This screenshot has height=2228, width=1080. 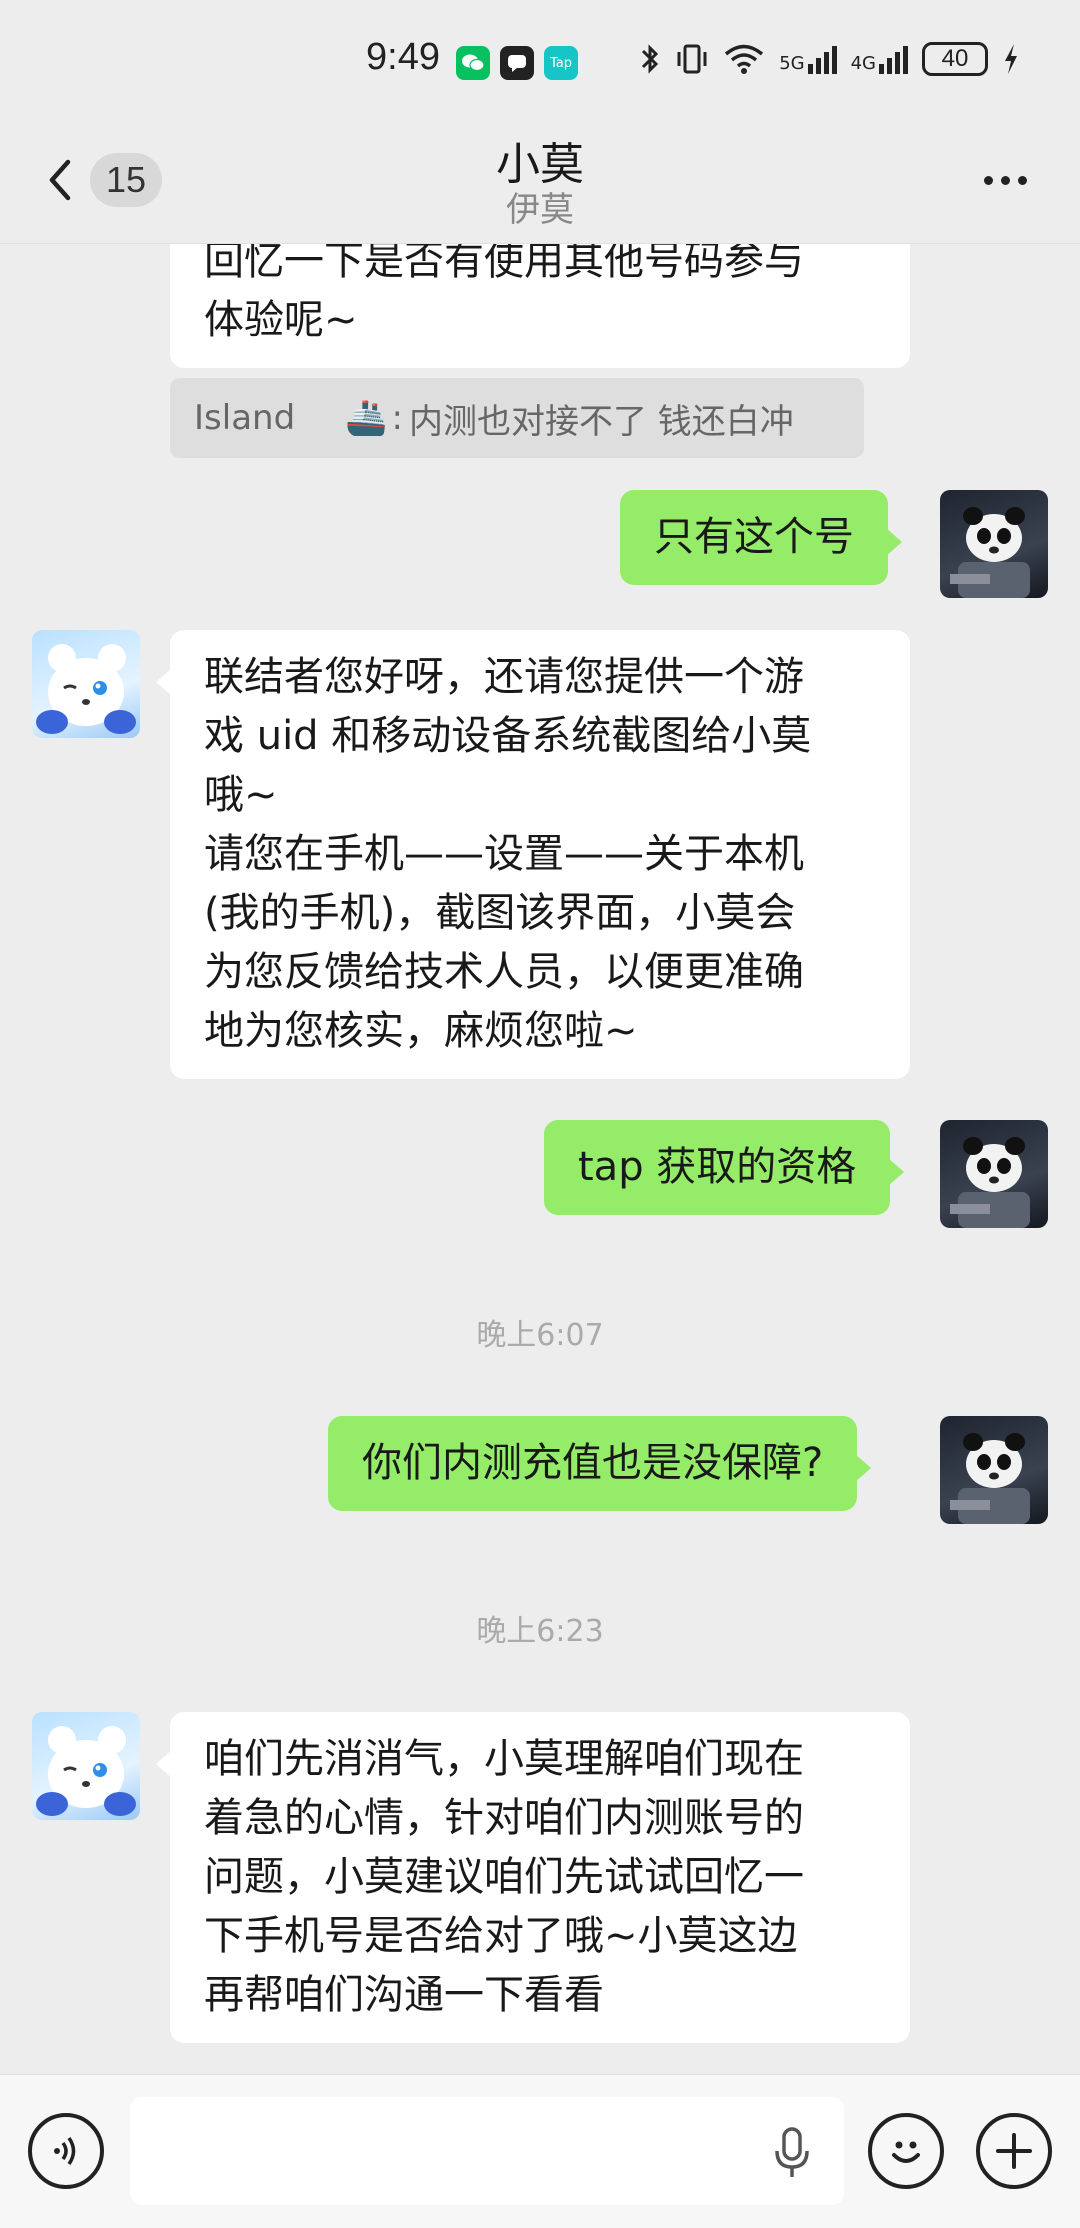 What do you see at coordinates (501, 1936) in the screenshot?
I see `message-line: 下手机号是否给对了哦~小莫这边` at bounding box center [501, 1936].